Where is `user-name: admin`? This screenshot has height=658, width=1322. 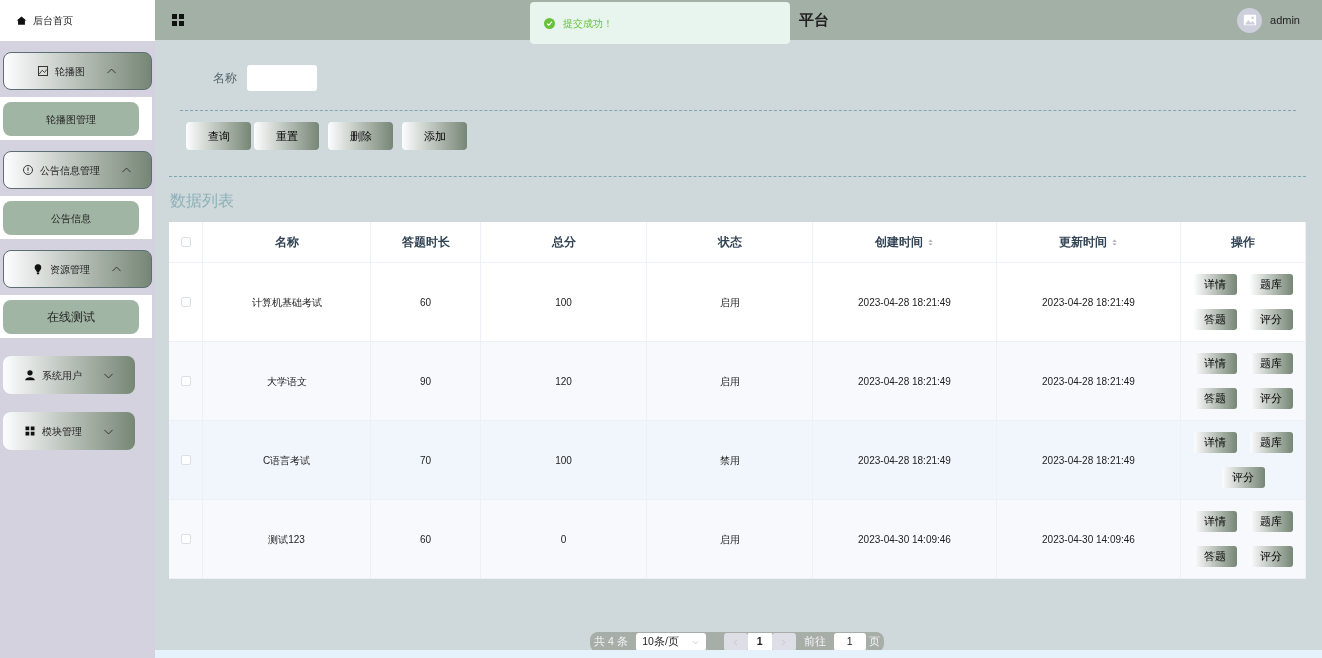
user-name: admin is located at coordinates (1285, 20).